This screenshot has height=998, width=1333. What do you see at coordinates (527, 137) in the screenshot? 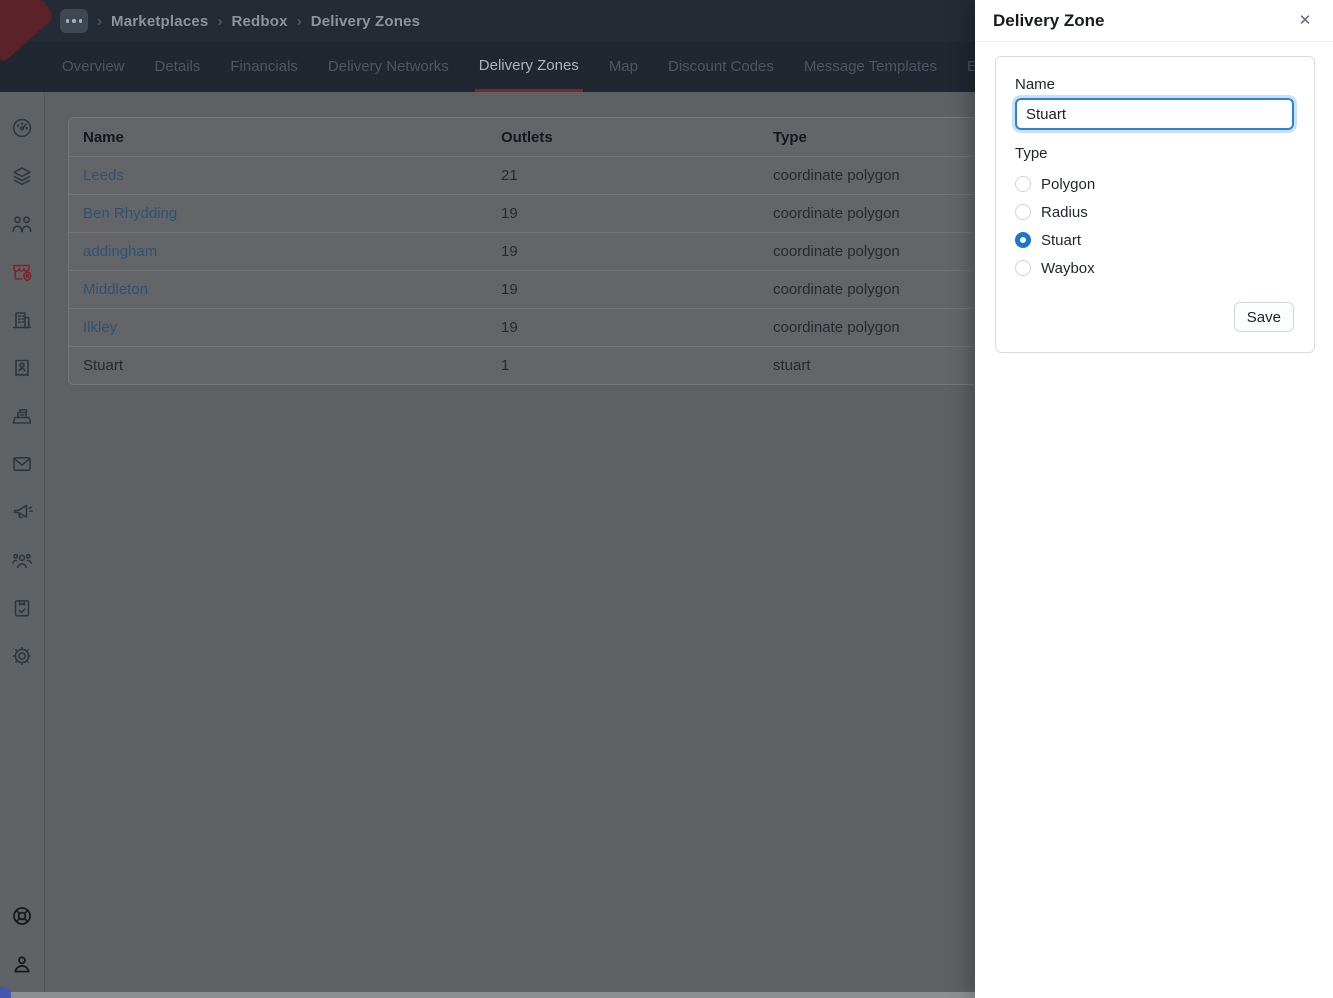
I see `column-header-outlets: Outlets` at bounding box center [527, 137].